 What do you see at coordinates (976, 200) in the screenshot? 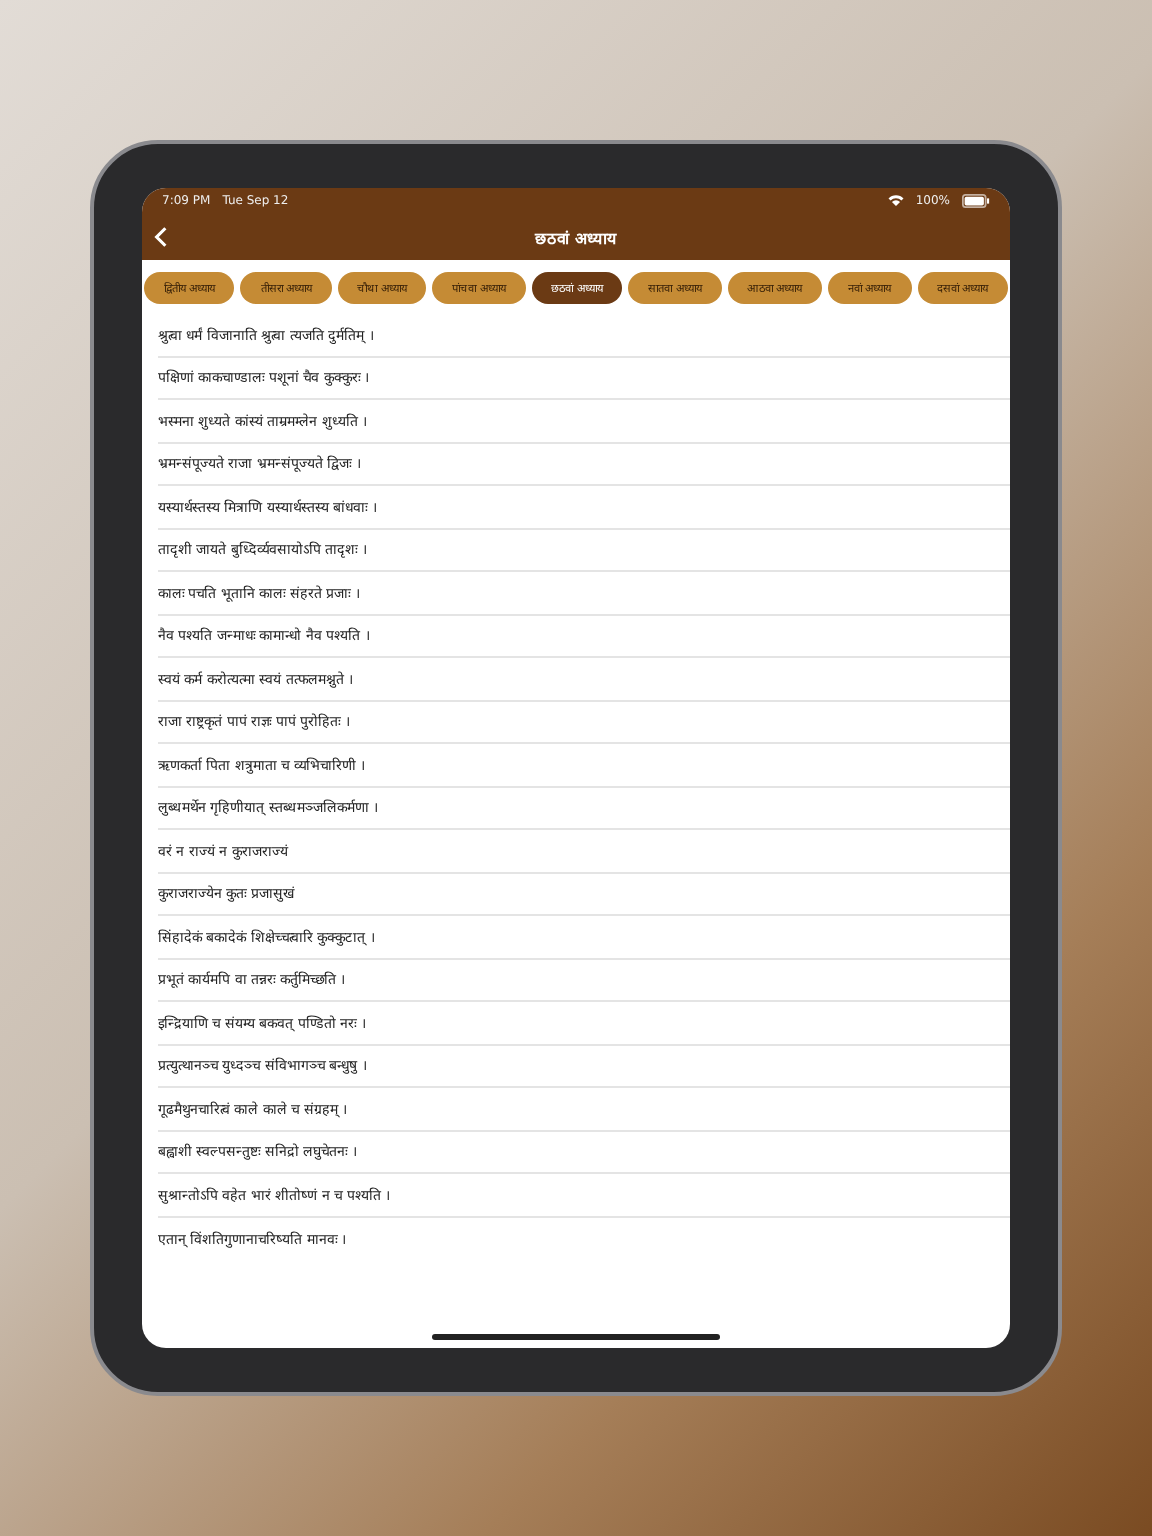
I see `battery-icon` at bounding box center [976, 200].